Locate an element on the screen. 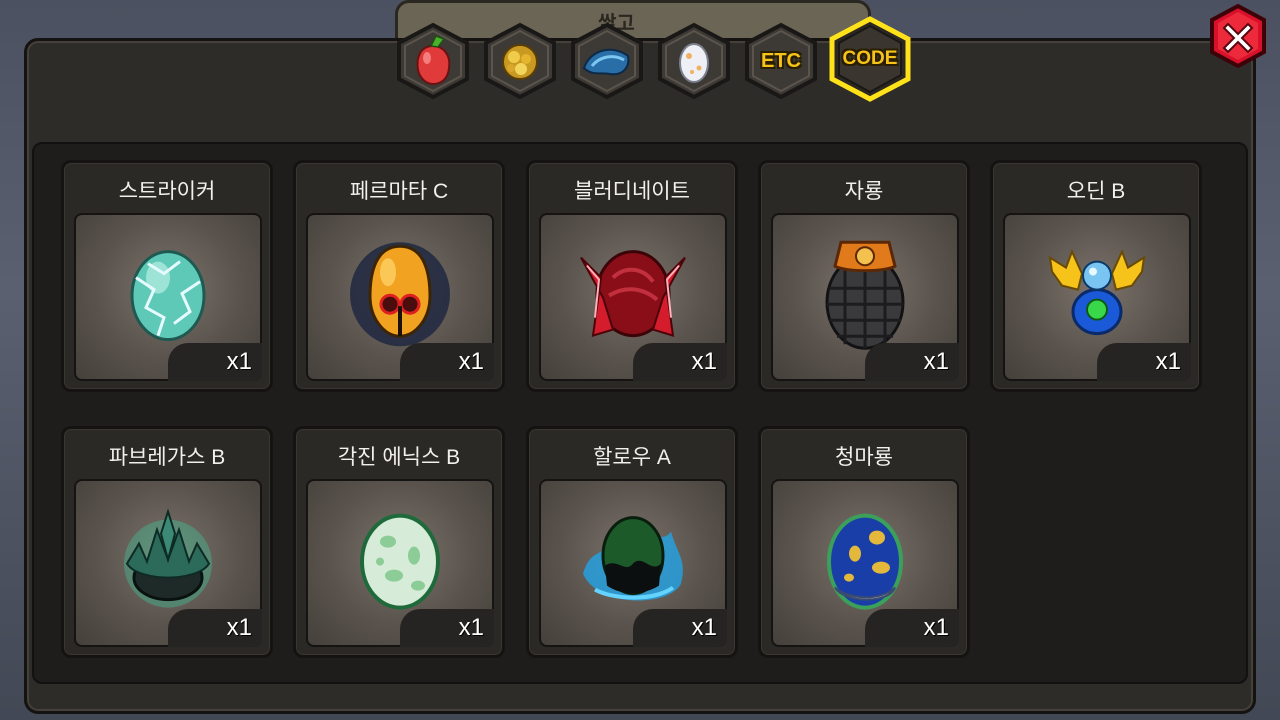  shadow-flame-egg-icon is located at coordinates (633, 558).